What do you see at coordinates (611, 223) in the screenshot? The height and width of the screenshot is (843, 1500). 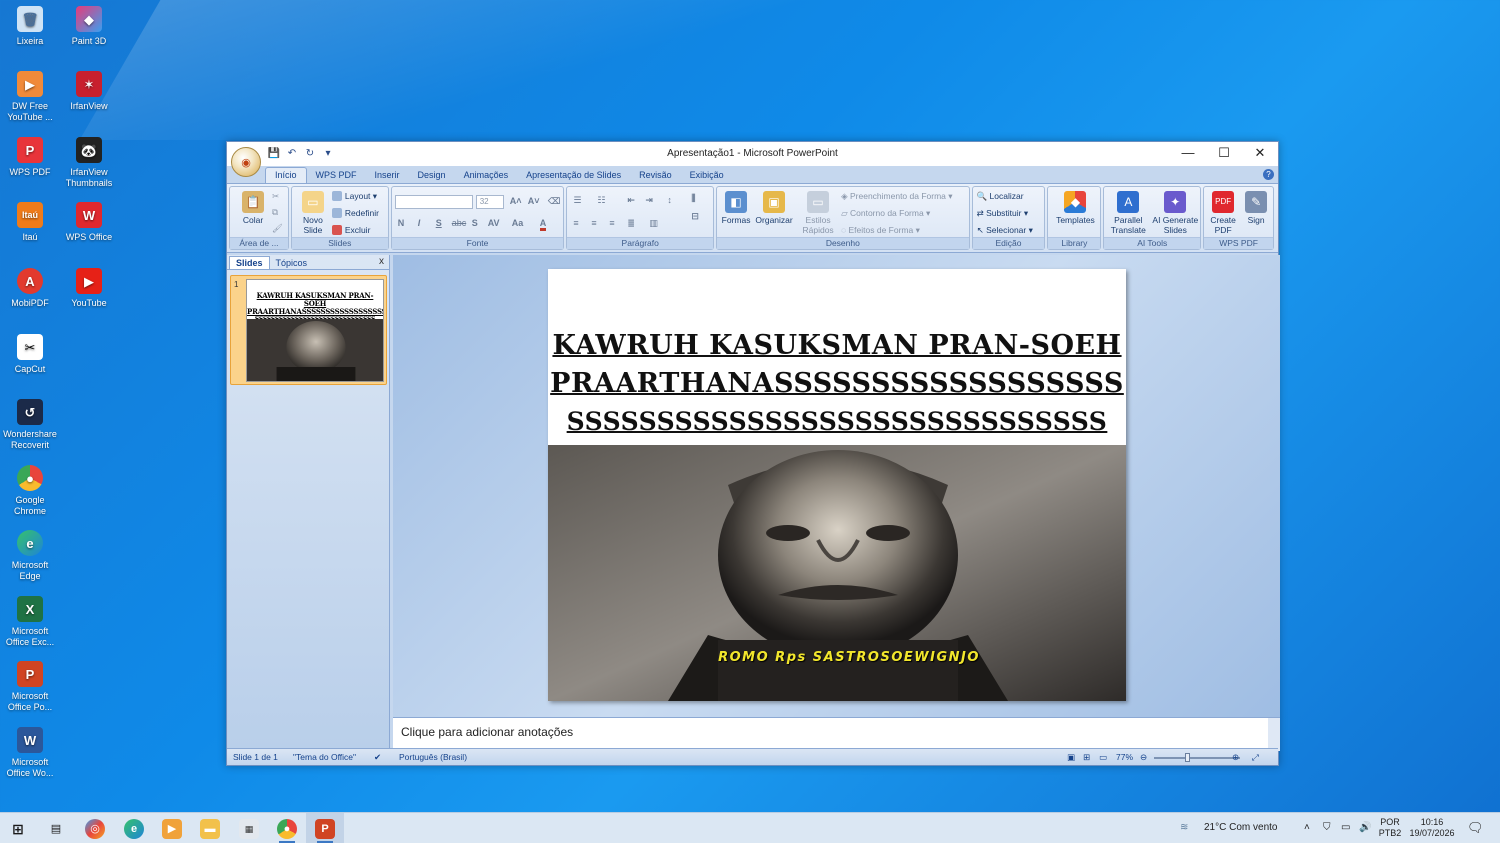 I see `align-right-icon: ≡` at bounding box center [611, 223].